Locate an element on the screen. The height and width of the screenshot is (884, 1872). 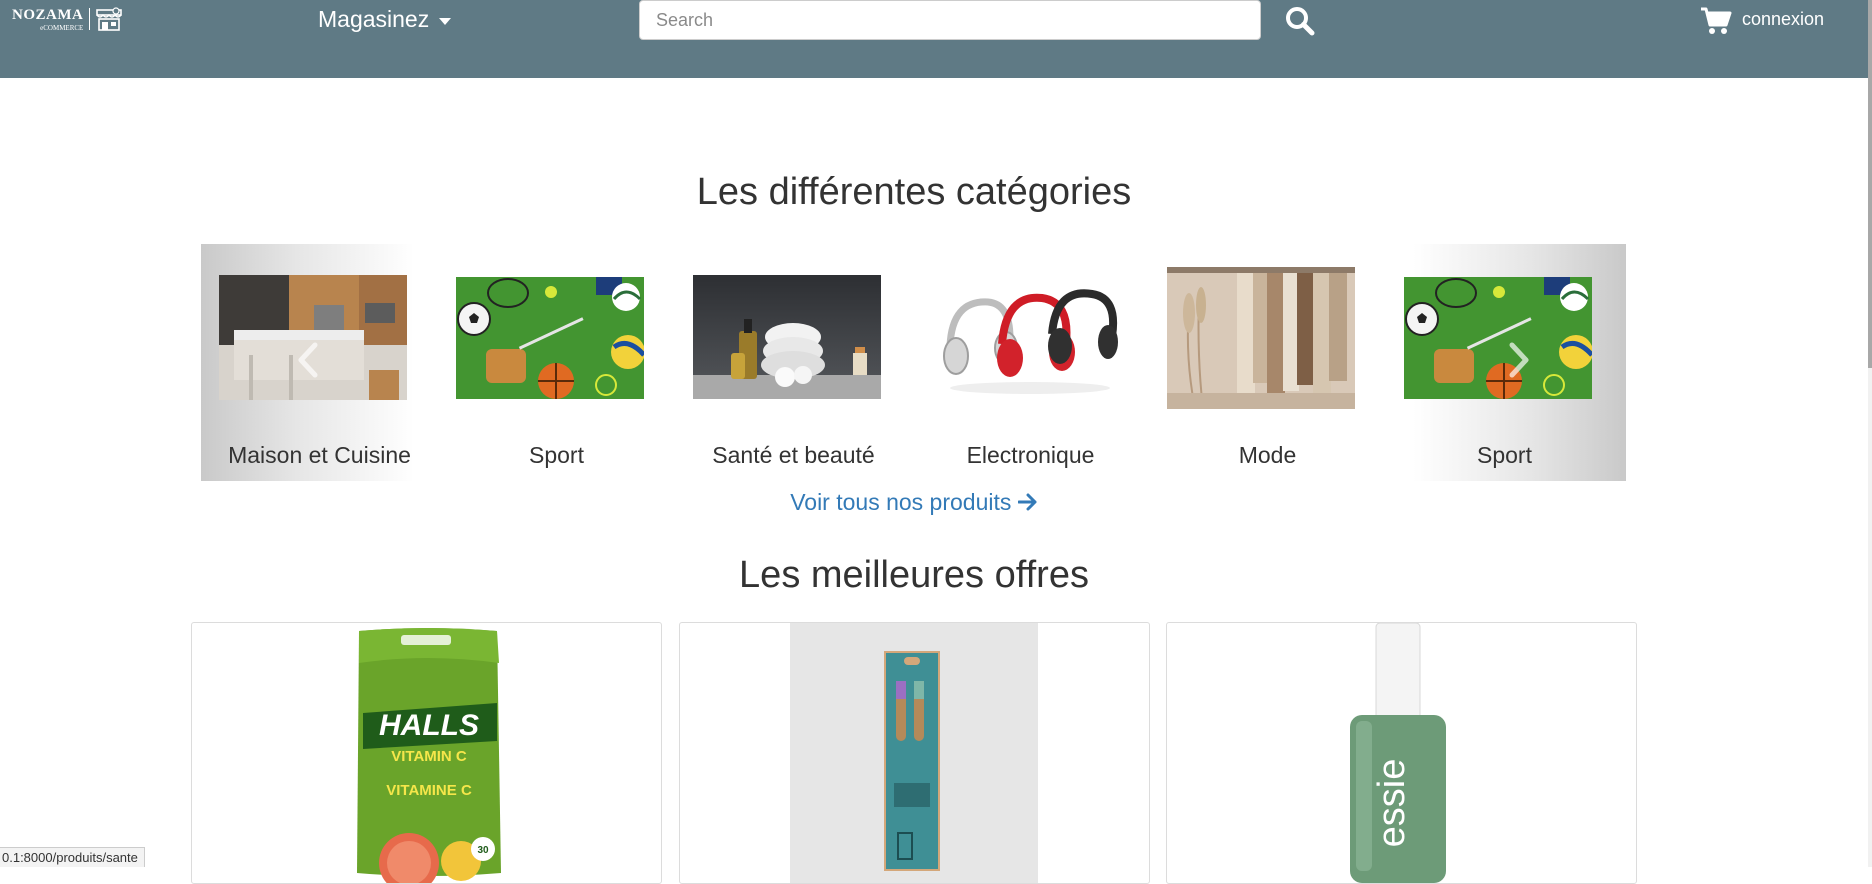
logo-wordmark: NOZAMA eCOMMERCE is located at coordinates (48, 19).